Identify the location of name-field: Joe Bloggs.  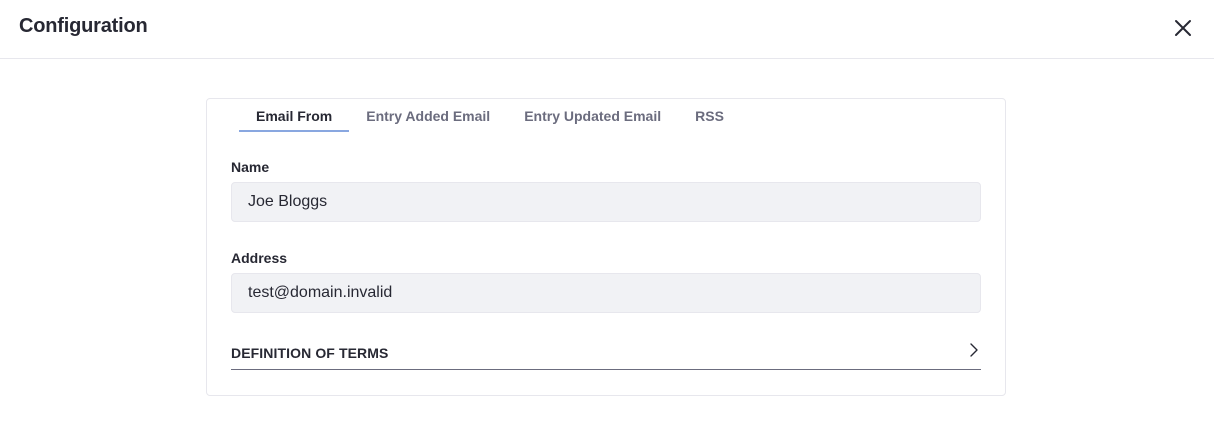
(606, 202).